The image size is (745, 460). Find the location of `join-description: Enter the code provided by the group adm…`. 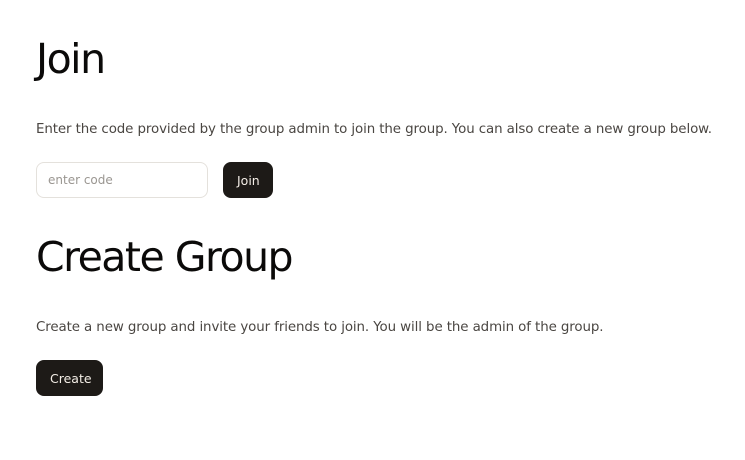

join-description: Enter the code provided by the group adm… is located at coordinates (374, 129).